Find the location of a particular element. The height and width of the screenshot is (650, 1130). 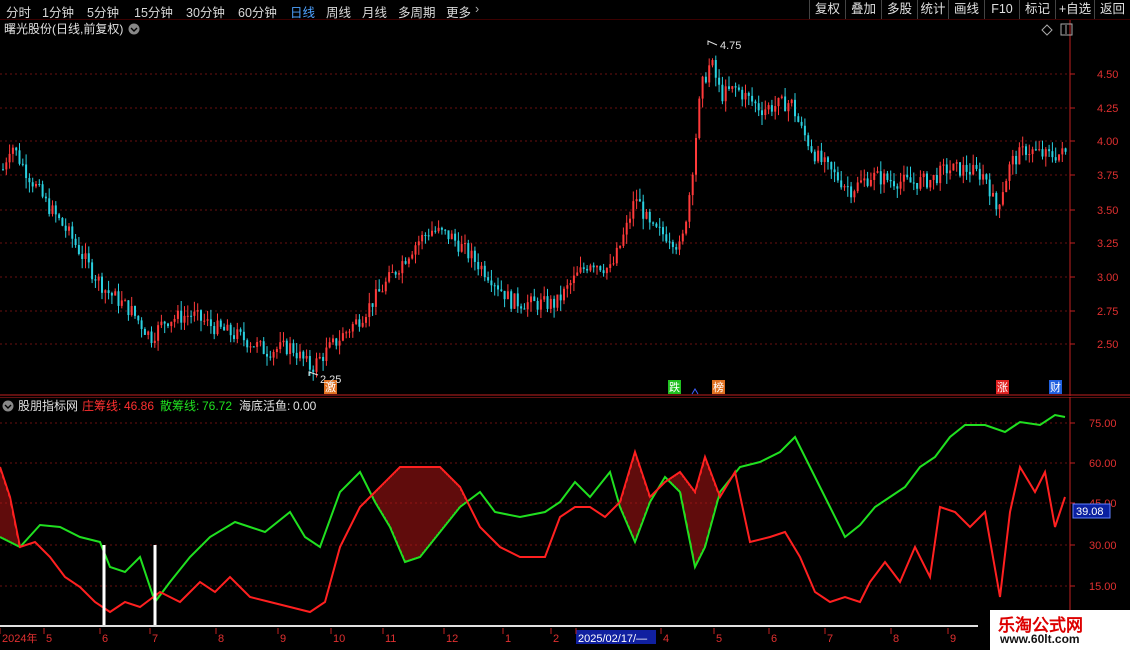

mark-button: 标记 is located at coordinates (1037, 9).